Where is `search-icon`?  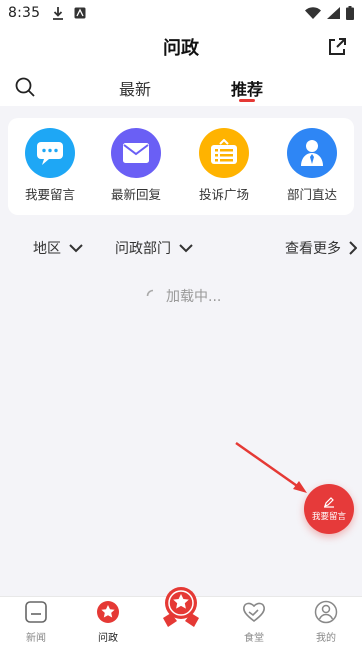 search-icon is located at coordinates (25, 87).